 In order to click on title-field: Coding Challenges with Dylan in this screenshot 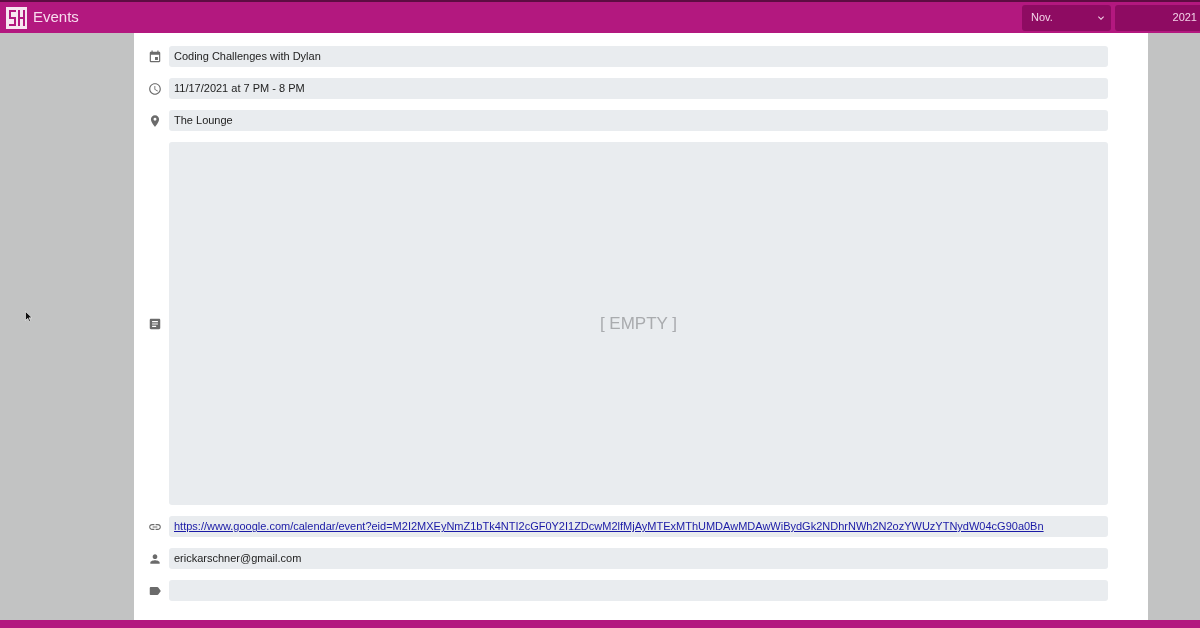, I will do `click(638, 56)`.